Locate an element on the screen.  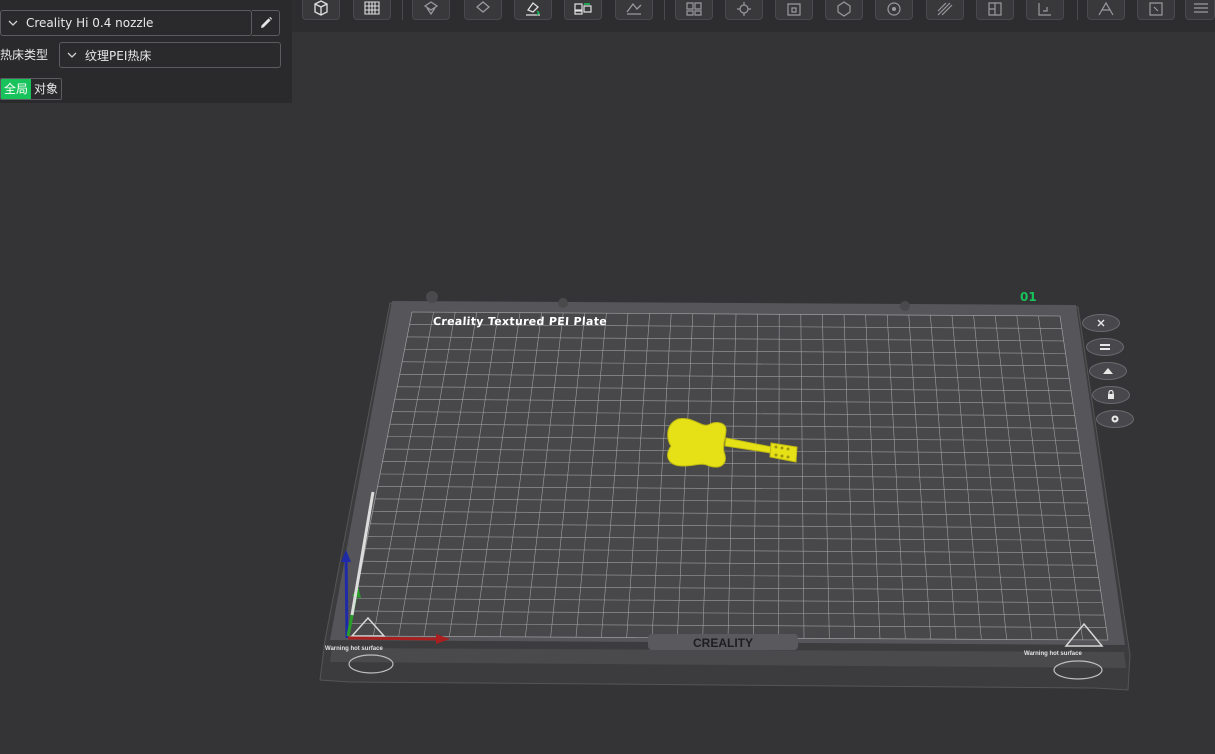
warning-triangle-right-icon is located at coordinates (1084, 634).